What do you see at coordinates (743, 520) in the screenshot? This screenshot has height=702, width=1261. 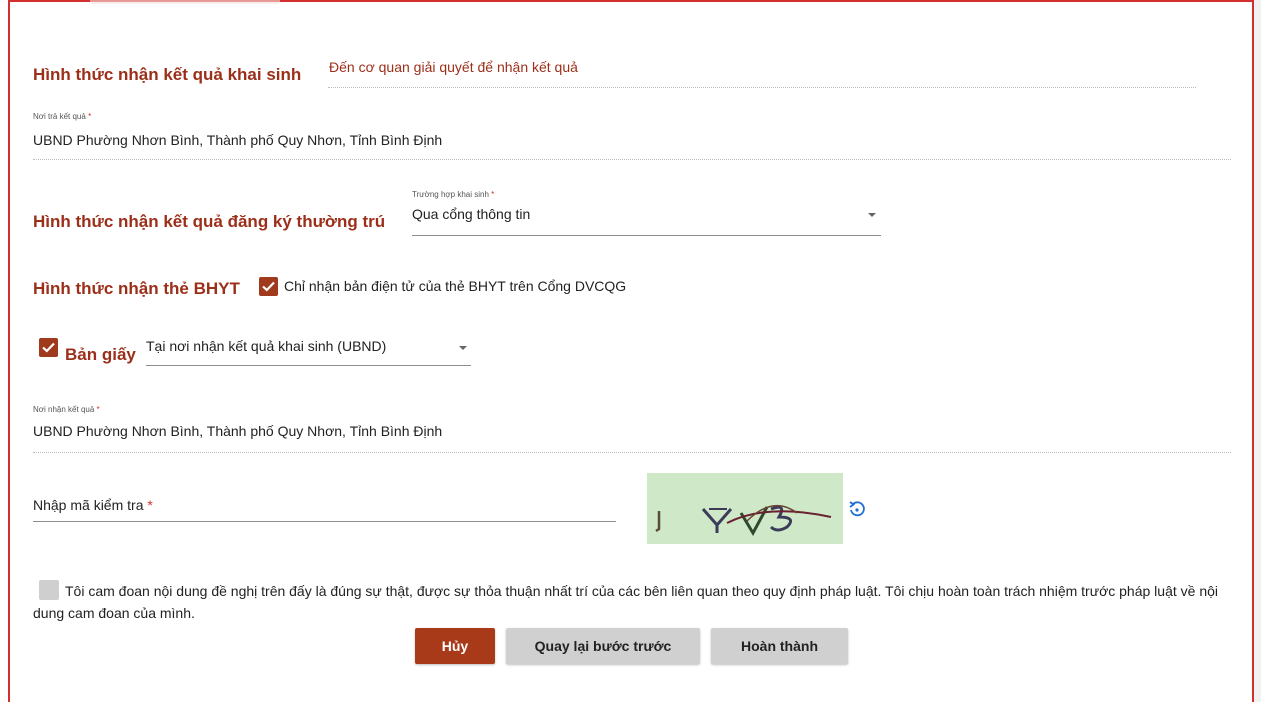 I see `captcha-picture` at bounding box center [743, 520].